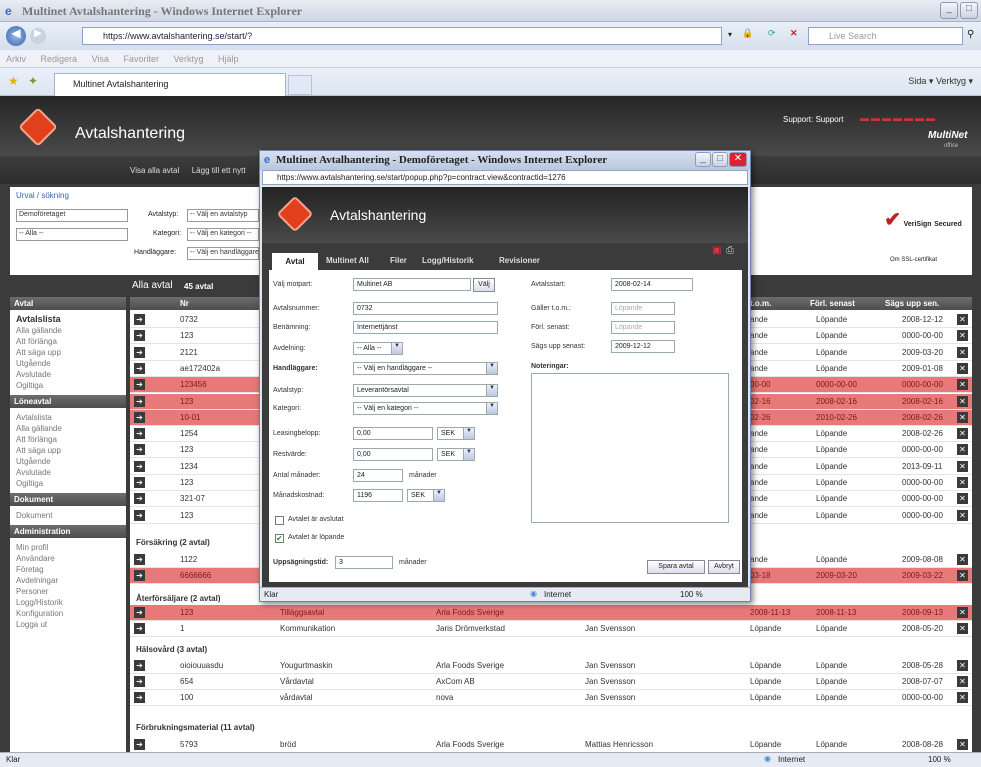 The image size is (981, 767). Describe the element at coordinates (68, 558) in the screenshot. I see `sidebar-item: Användare` at that location.